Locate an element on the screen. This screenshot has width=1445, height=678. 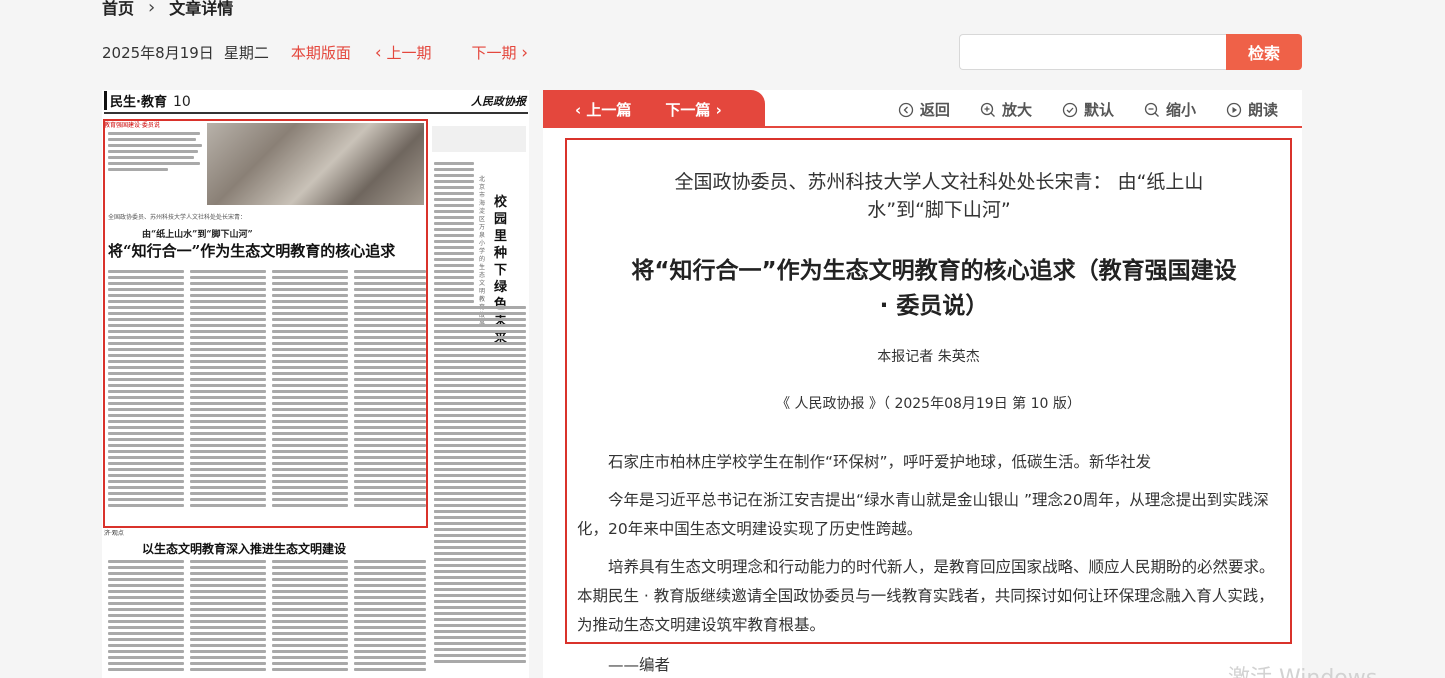
read-aloud-button: 朗读 is located at coordinates (1252, 109).